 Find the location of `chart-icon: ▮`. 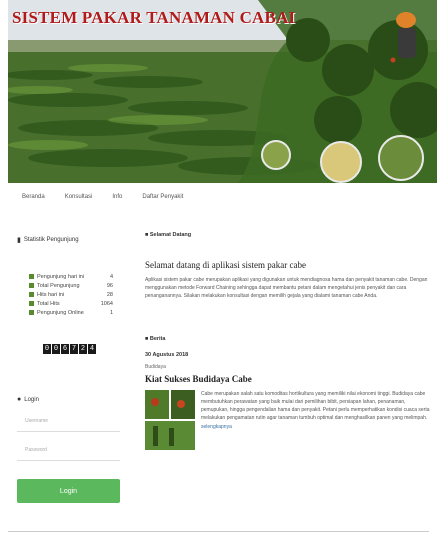

chart-icon: ▮ is located at coordinates (19, 240).